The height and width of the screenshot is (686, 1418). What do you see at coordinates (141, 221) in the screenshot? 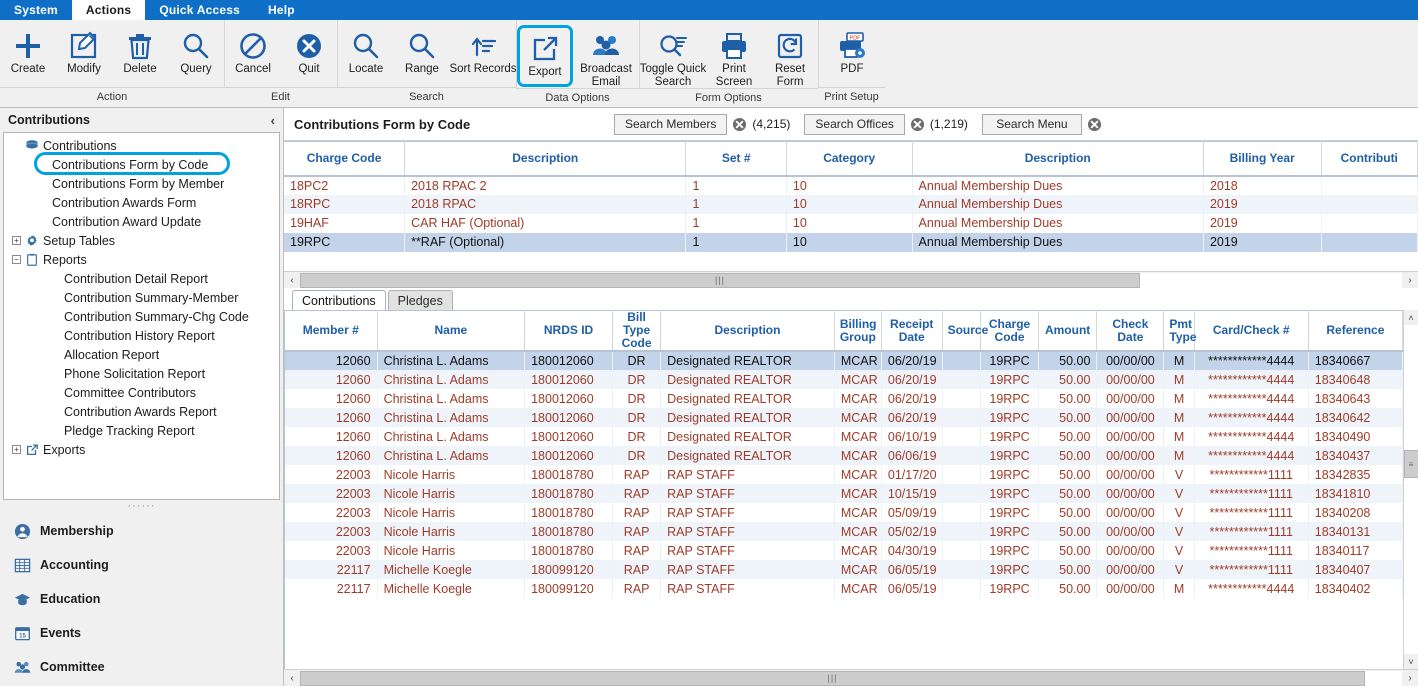
I see `sidebar-item-contribution-award-update: Contribution Award Update` at bounding box center [141, 221].